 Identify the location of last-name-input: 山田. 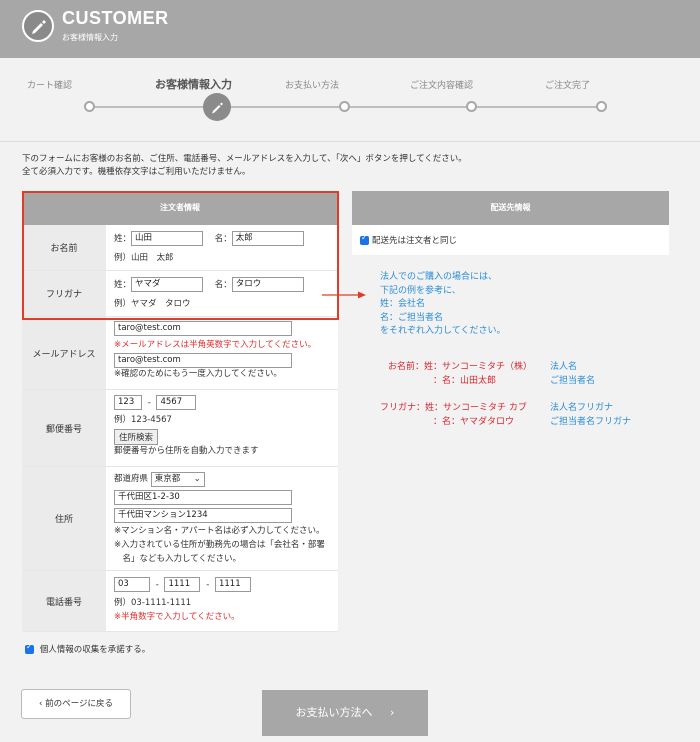
(167, 238).